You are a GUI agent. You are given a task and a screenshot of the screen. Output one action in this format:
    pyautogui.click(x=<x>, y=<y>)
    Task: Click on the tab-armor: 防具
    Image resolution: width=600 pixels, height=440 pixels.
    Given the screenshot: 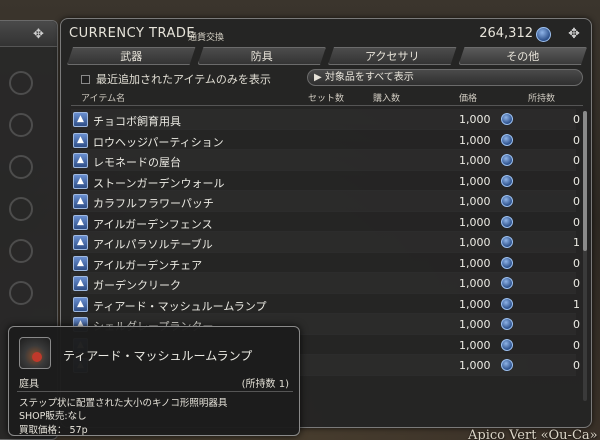 What is the action you would take?
    pyautogui.click(x=262, y=56)
    